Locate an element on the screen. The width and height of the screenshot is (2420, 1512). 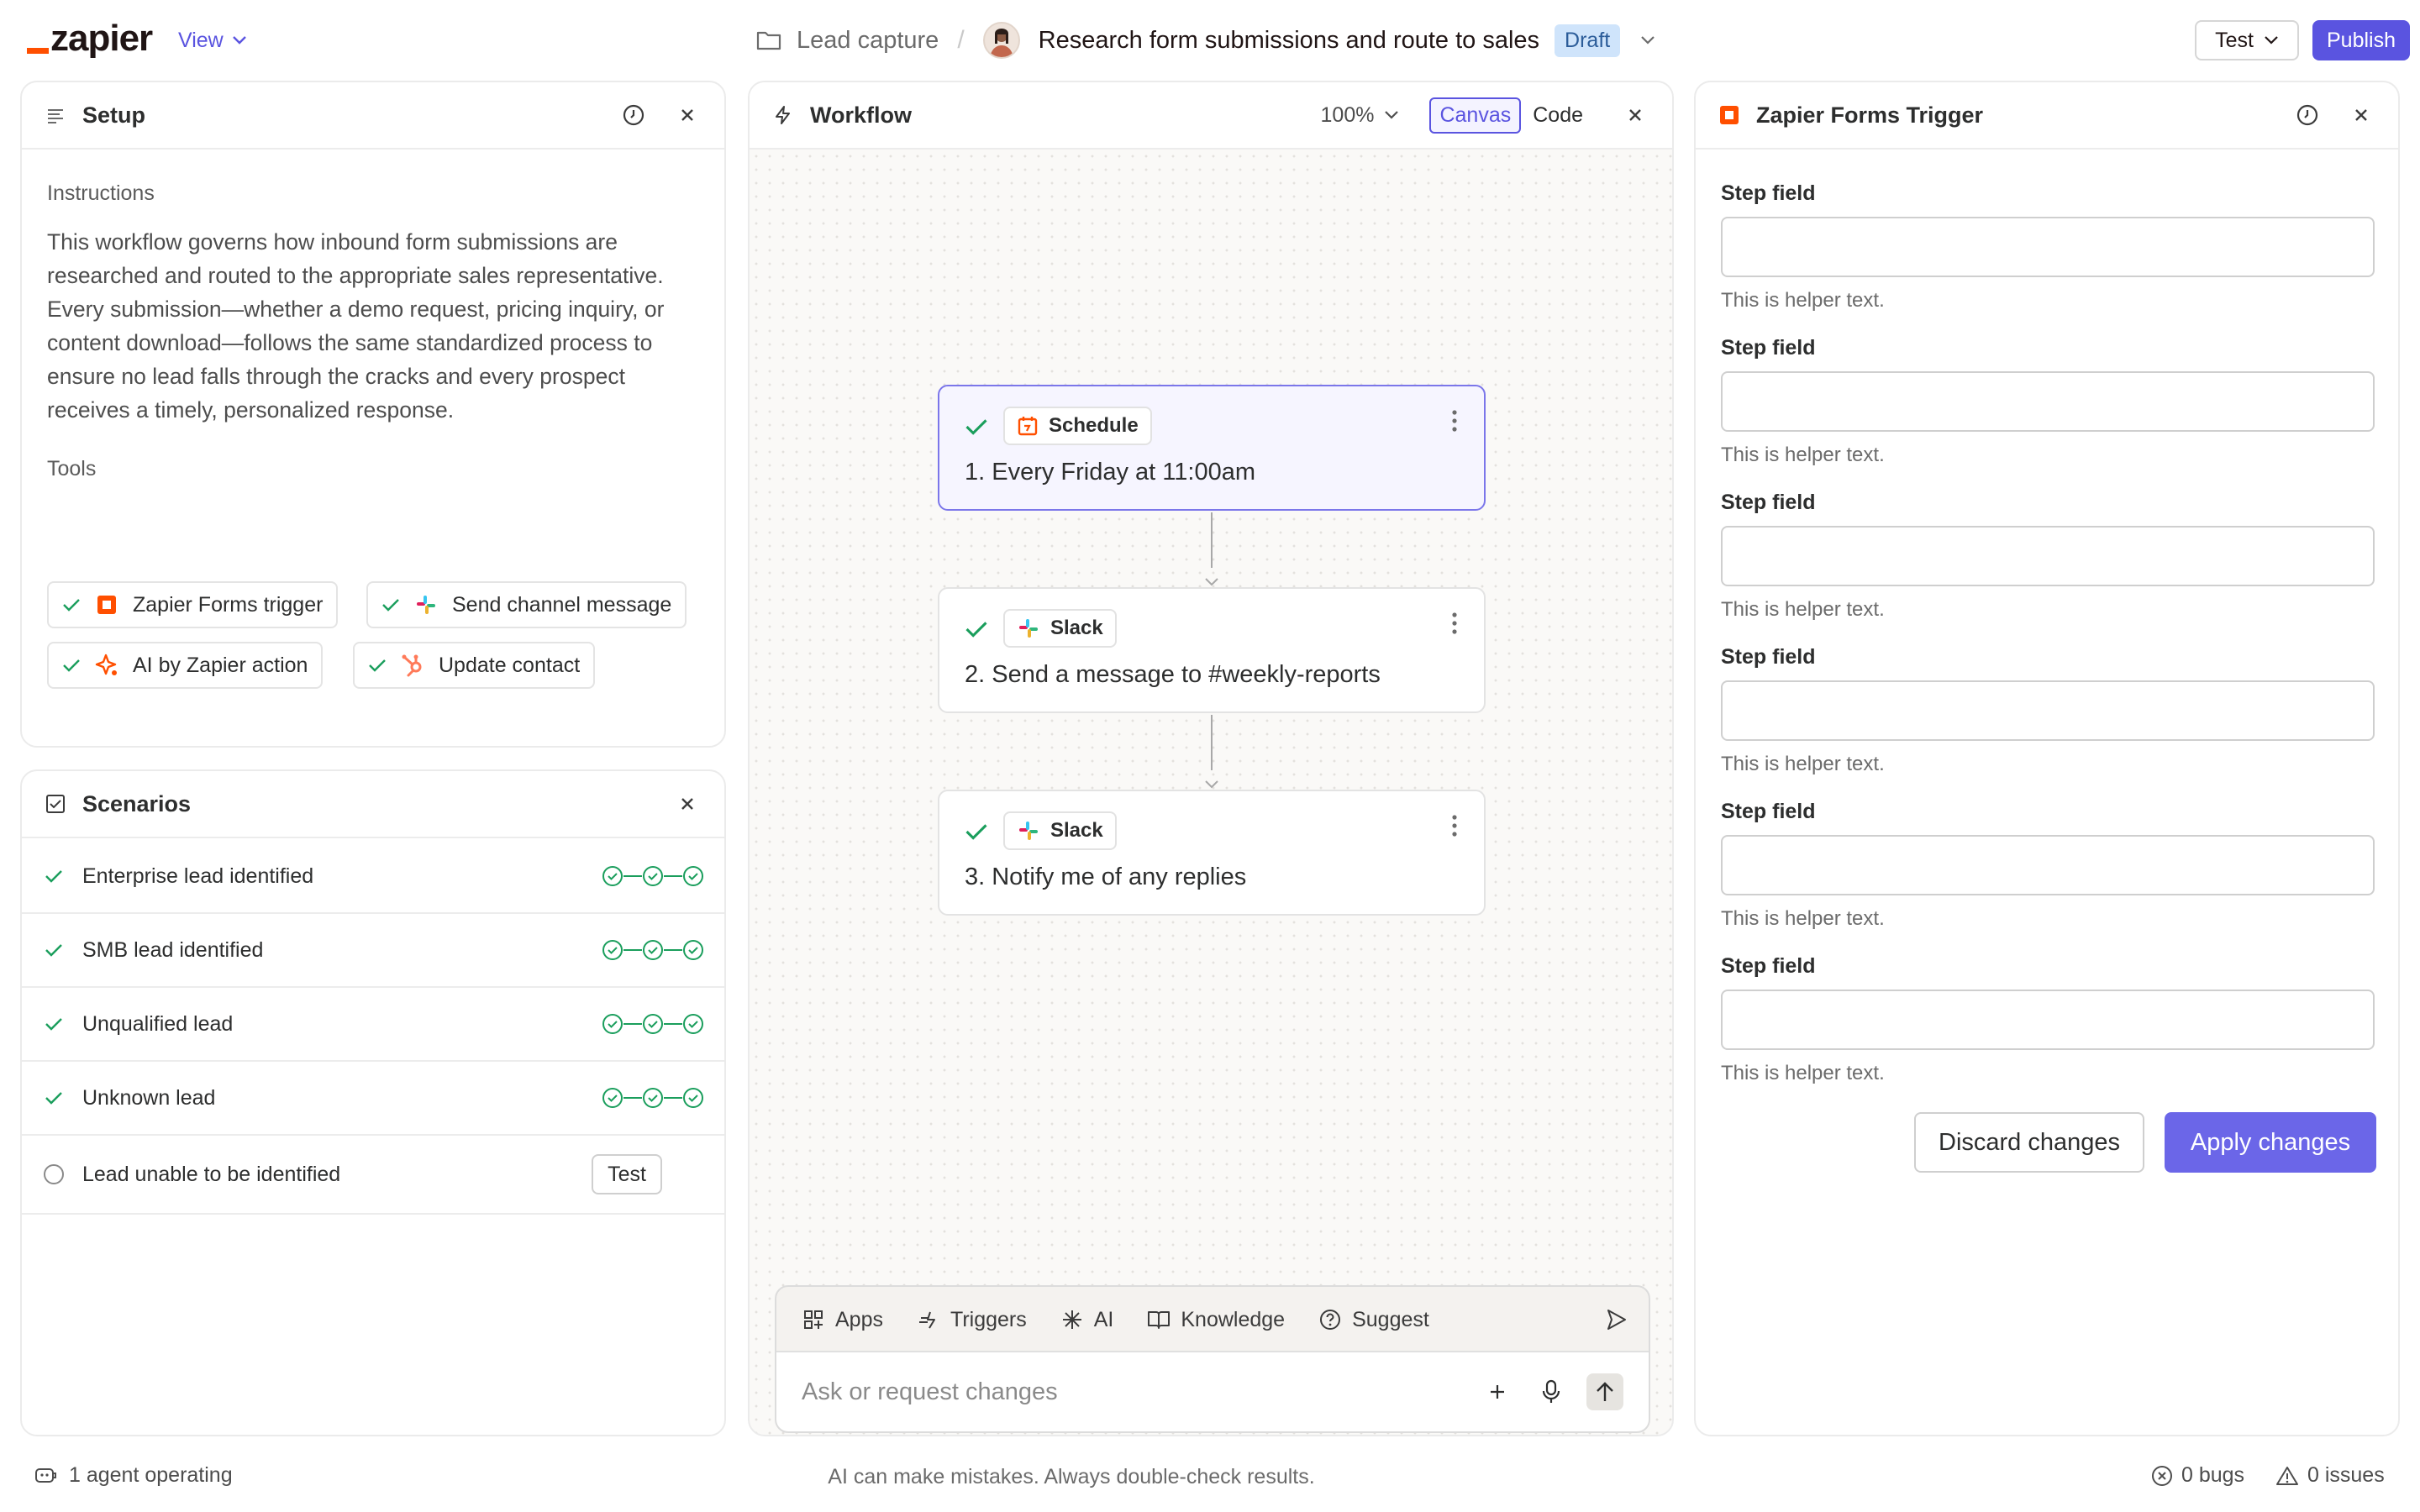
slack-icon is located at coordinates (1028, 628).